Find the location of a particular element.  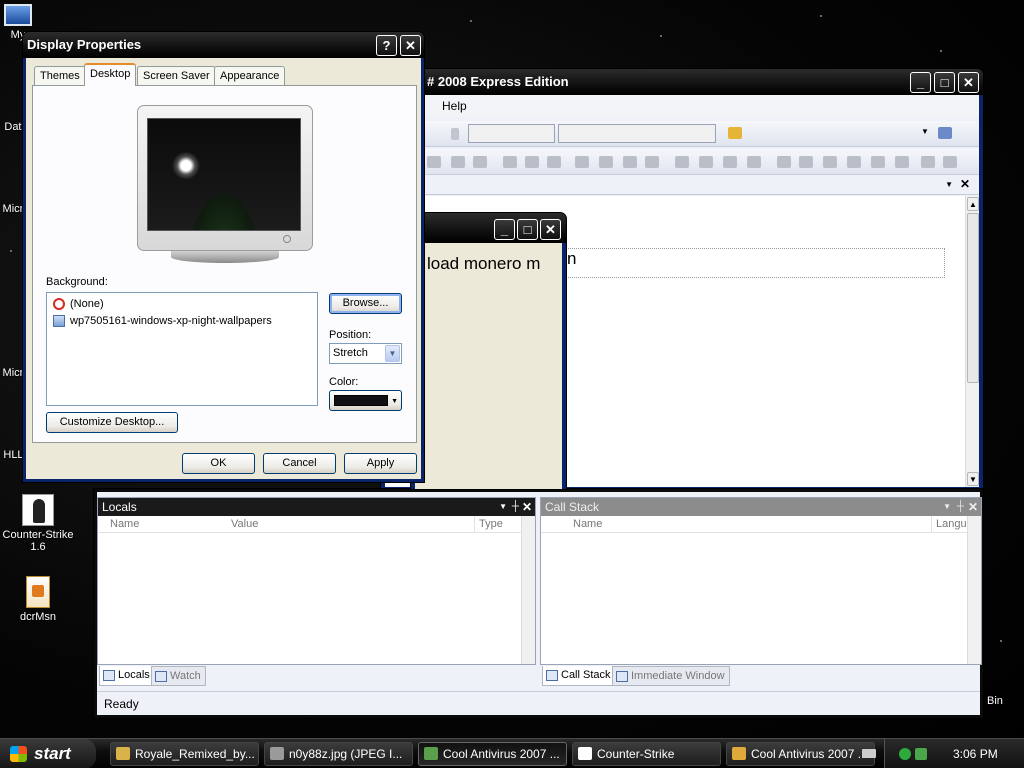

close-button: ✕ is located at coordinates (968, 82).